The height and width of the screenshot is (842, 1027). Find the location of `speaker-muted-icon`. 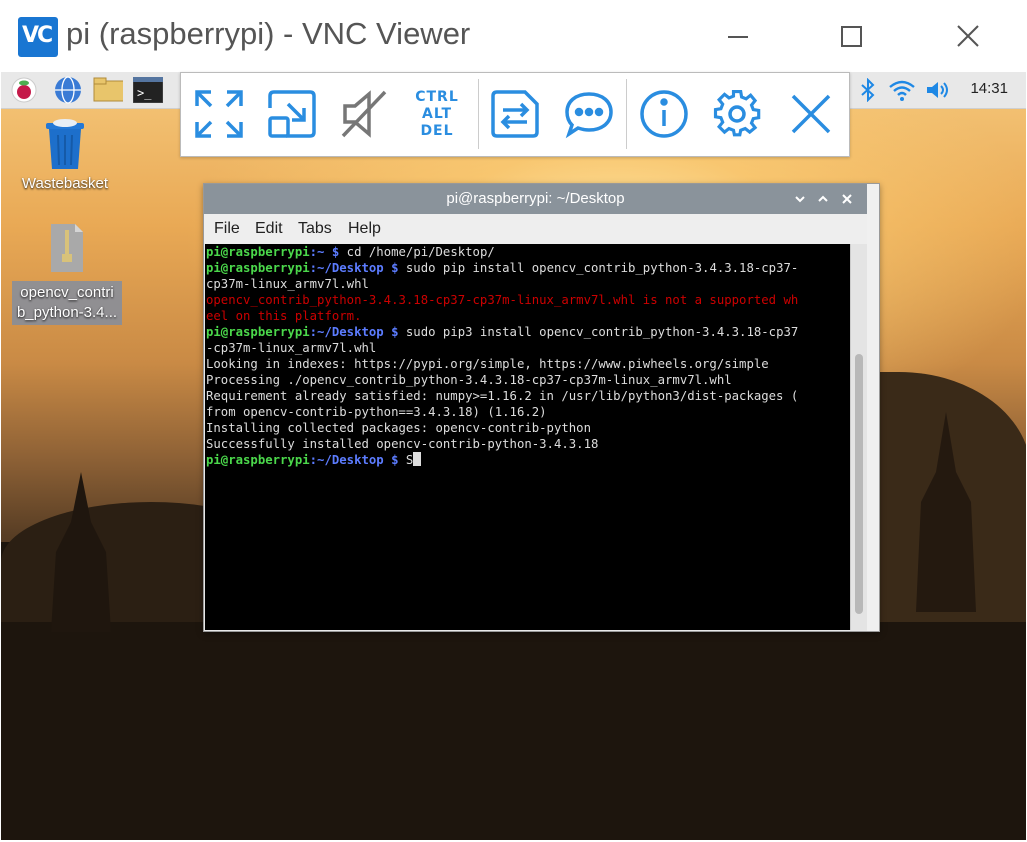

speaker-muted-icon is located at coordinates (364, 114).